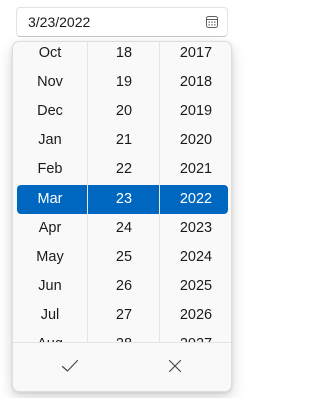 This screenshot has width=320, height=398. What do you see at coordinates (50, 54) in the screenshot?
I see `month-item: Oct` at bounding box center [50, 54].